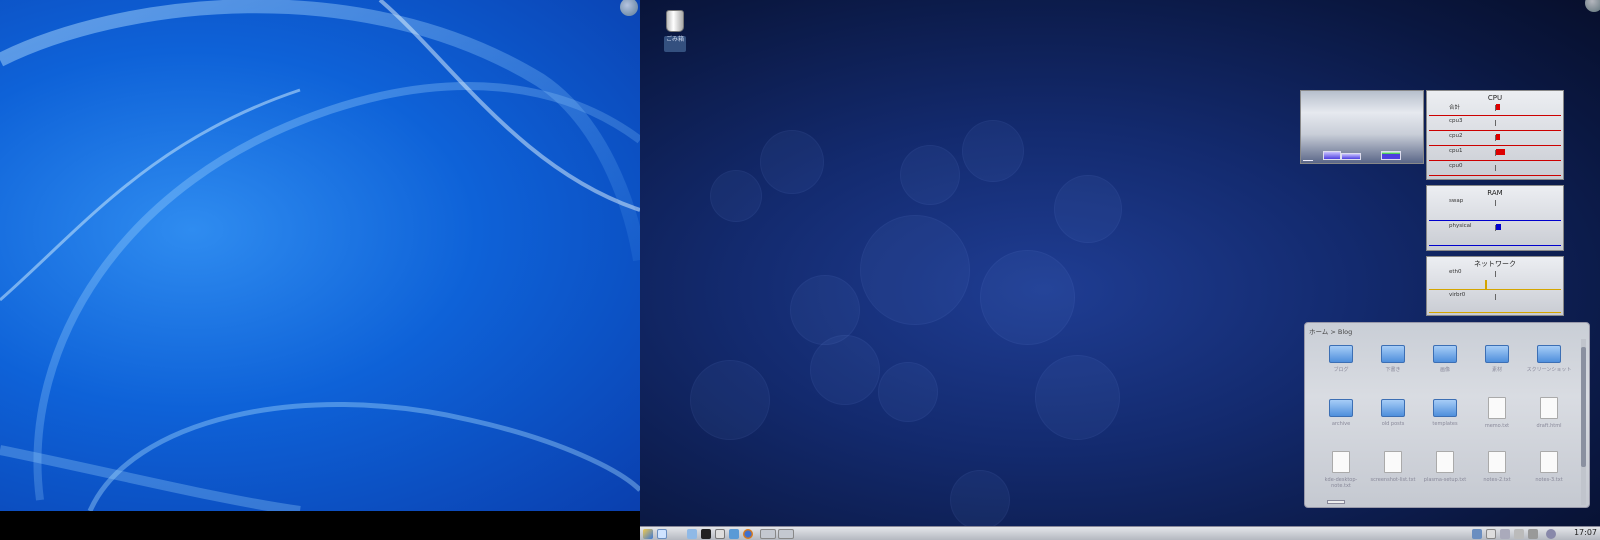 The image size is (1600, 540). Describe the element at coordinates (692, 534) in the screenshot. I see `file-manager-icon` at that location.